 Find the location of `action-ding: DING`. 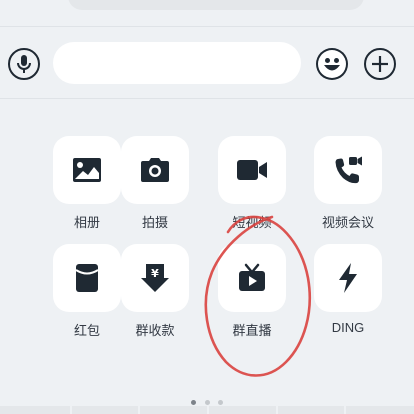

action-ding: DING is located at coordinates (348, 289).